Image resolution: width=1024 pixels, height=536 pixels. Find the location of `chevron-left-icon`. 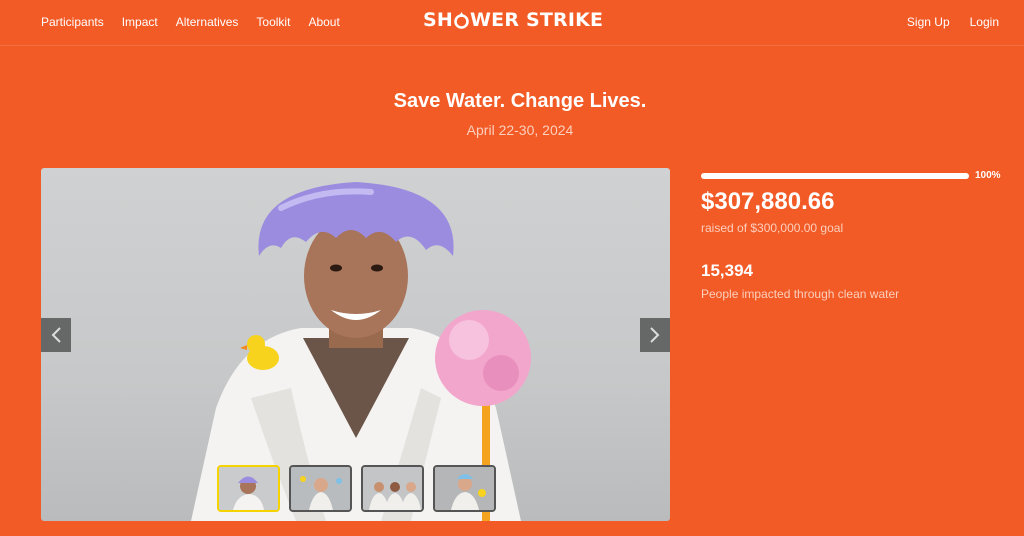

chevron-left-icon is located at coordinates (56, 335).